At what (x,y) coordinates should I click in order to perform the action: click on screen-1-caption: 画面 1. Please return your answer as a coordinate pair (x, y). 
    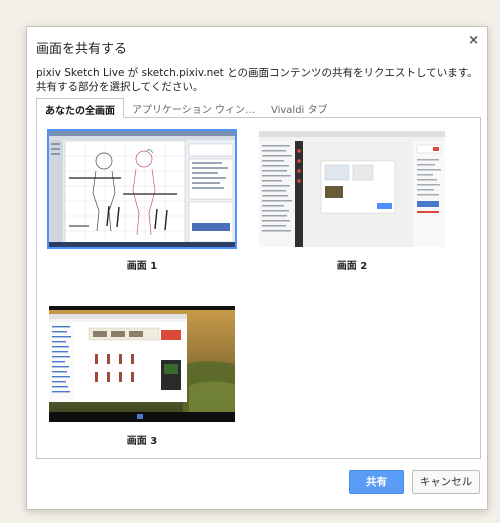
    Looking at the image, I should click on (142, 266).